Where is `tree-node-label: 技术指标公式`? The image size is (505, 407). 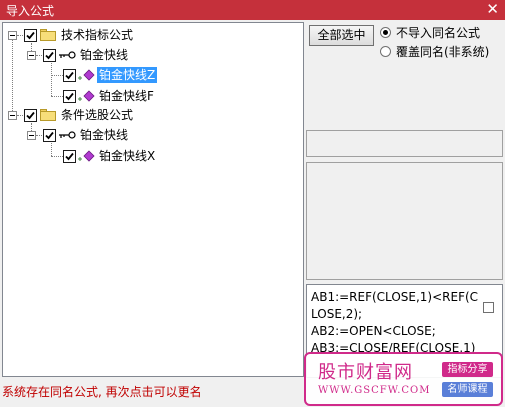 tree-node-label: 技术指标公式 is located at coordinates (97, 35).